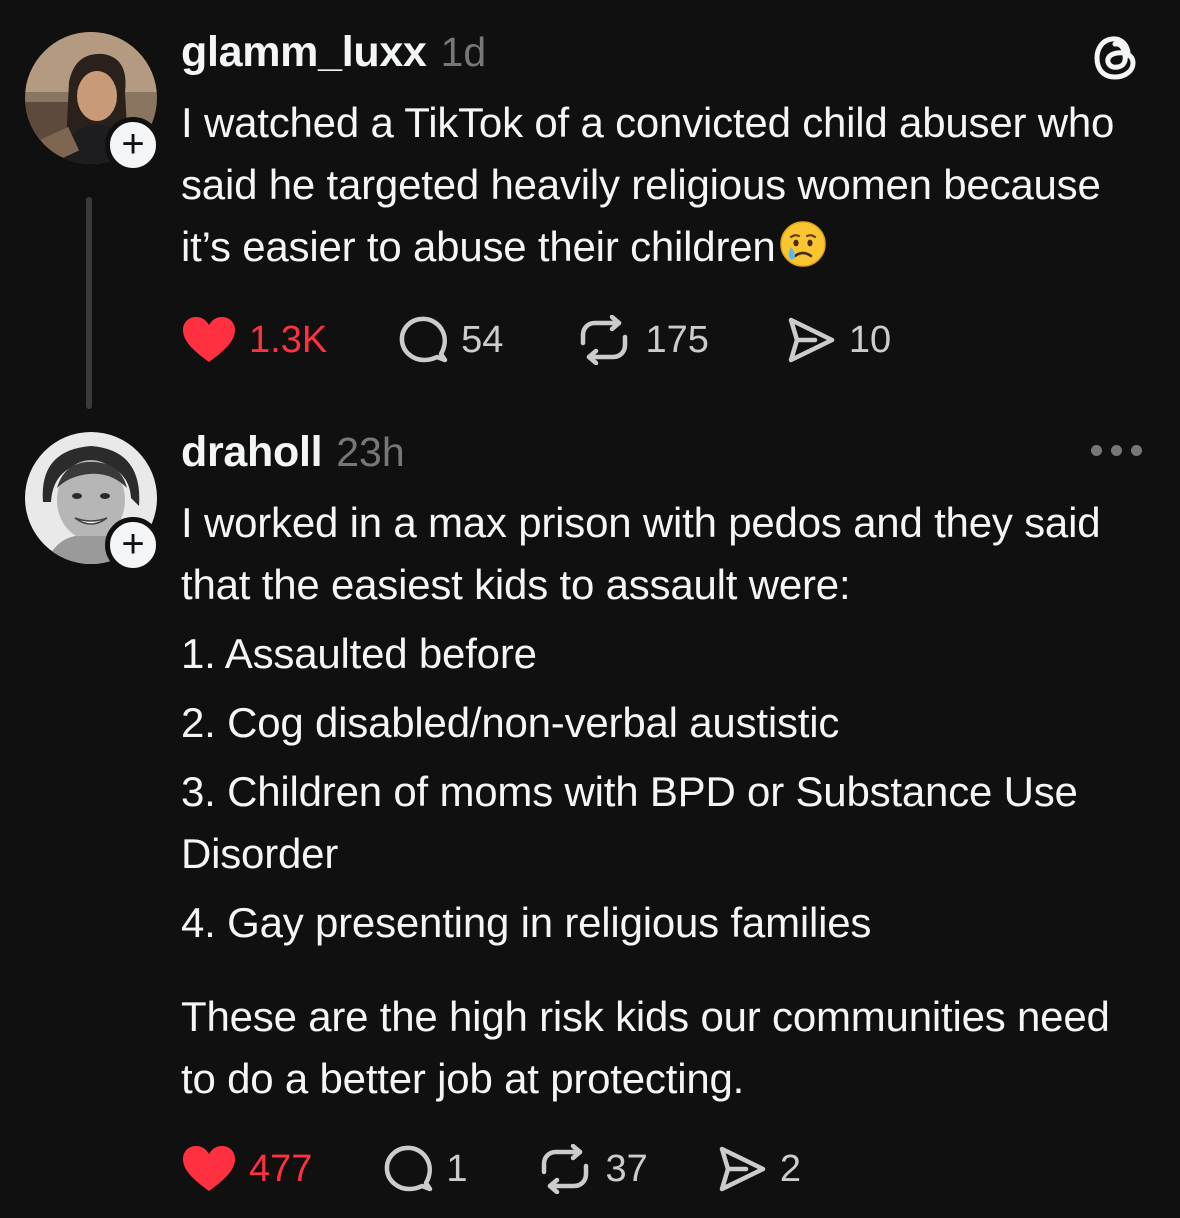 The image size is (1180, 1218). Describe the element at coordinates (359, 653) in the screenshot. I see `list-item: 1. Assaulted before` at that location.